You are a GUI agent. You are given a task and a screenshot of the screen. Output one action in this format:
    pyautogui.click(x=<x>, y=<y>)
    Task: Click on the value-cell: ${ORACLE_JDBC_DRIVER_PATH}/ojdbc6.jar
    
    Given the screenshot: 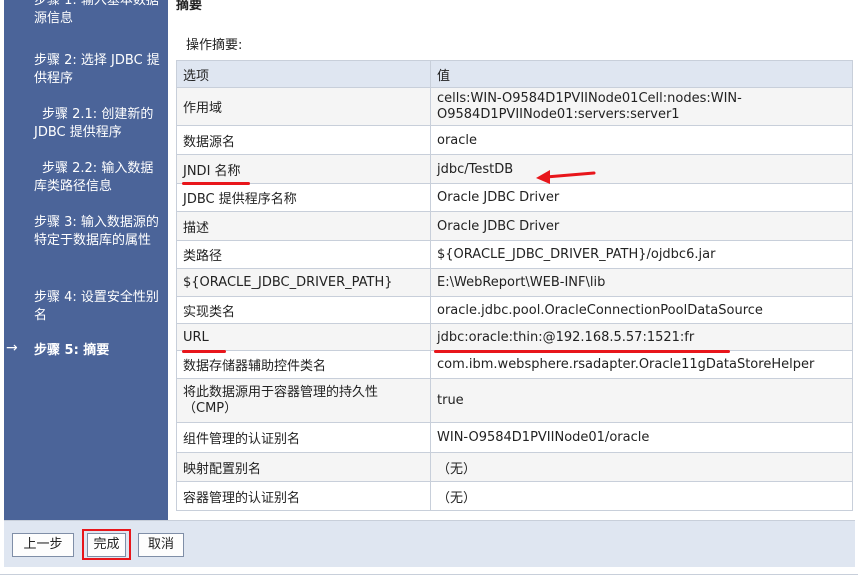 What is the action you would take?
    pyautogui.click(x=641, y=254)
    